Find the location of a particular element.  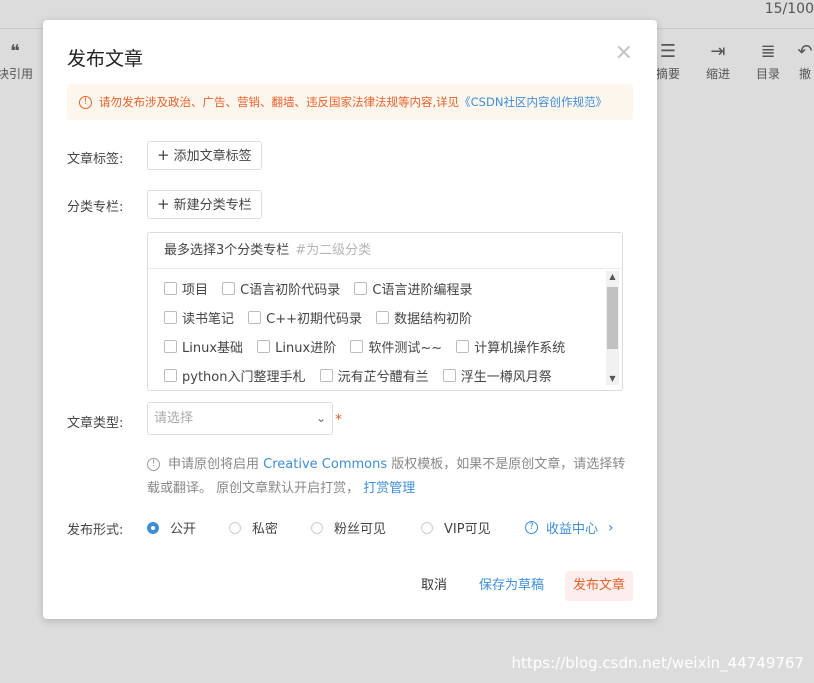

category-checkbox: 计算机操作系统 is located at coordinates (510, 346).